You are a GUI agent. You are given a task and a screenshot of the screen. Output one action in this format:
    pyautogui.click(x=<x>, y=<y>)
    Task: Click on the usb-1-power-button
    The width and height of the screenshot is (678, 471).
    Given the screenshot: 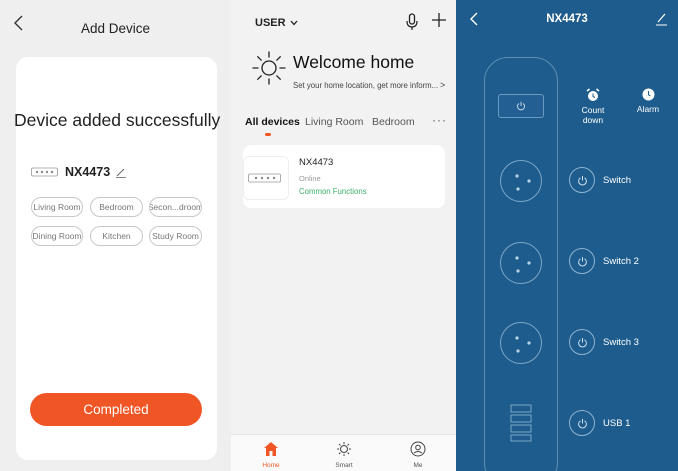 What is the action you would take?
    pyautogui.click(x=582, y=423)
    